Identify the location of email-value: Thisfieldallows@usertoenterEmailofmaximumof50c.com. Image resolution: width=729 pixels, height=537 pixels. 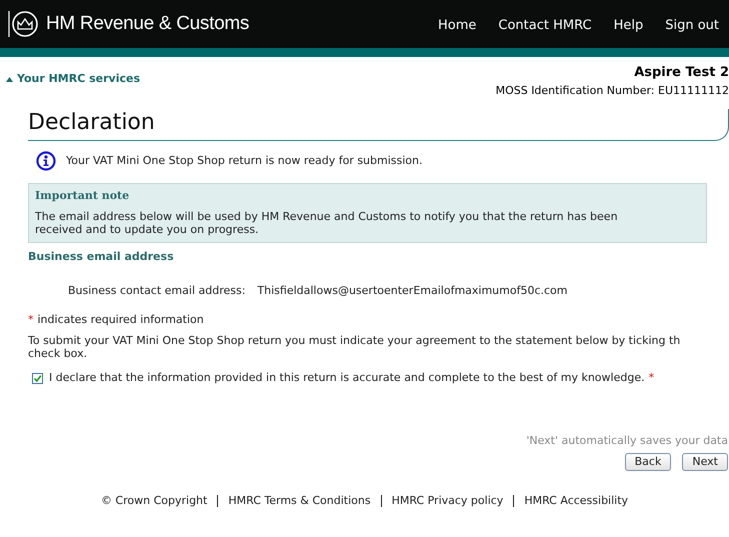
(412, 291).